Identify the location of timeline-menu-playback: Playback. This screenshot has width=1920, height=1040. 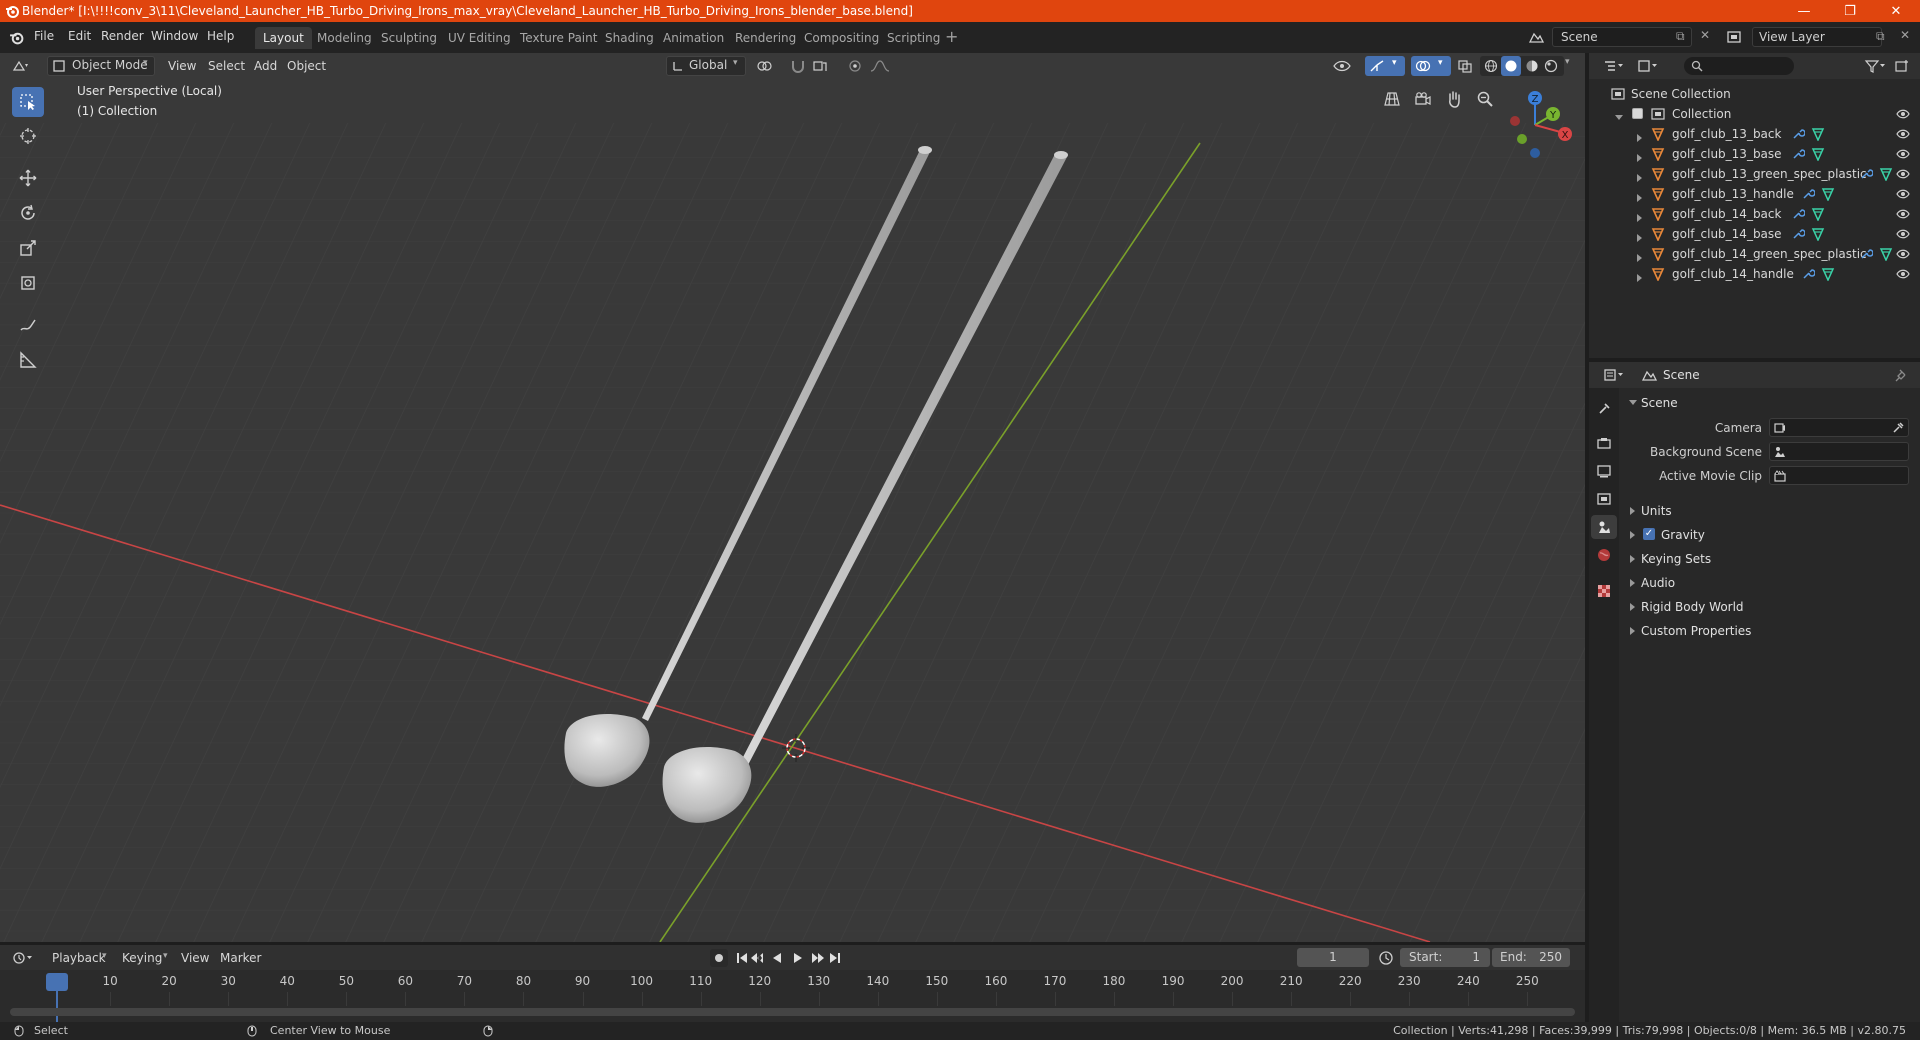
(79, 958).